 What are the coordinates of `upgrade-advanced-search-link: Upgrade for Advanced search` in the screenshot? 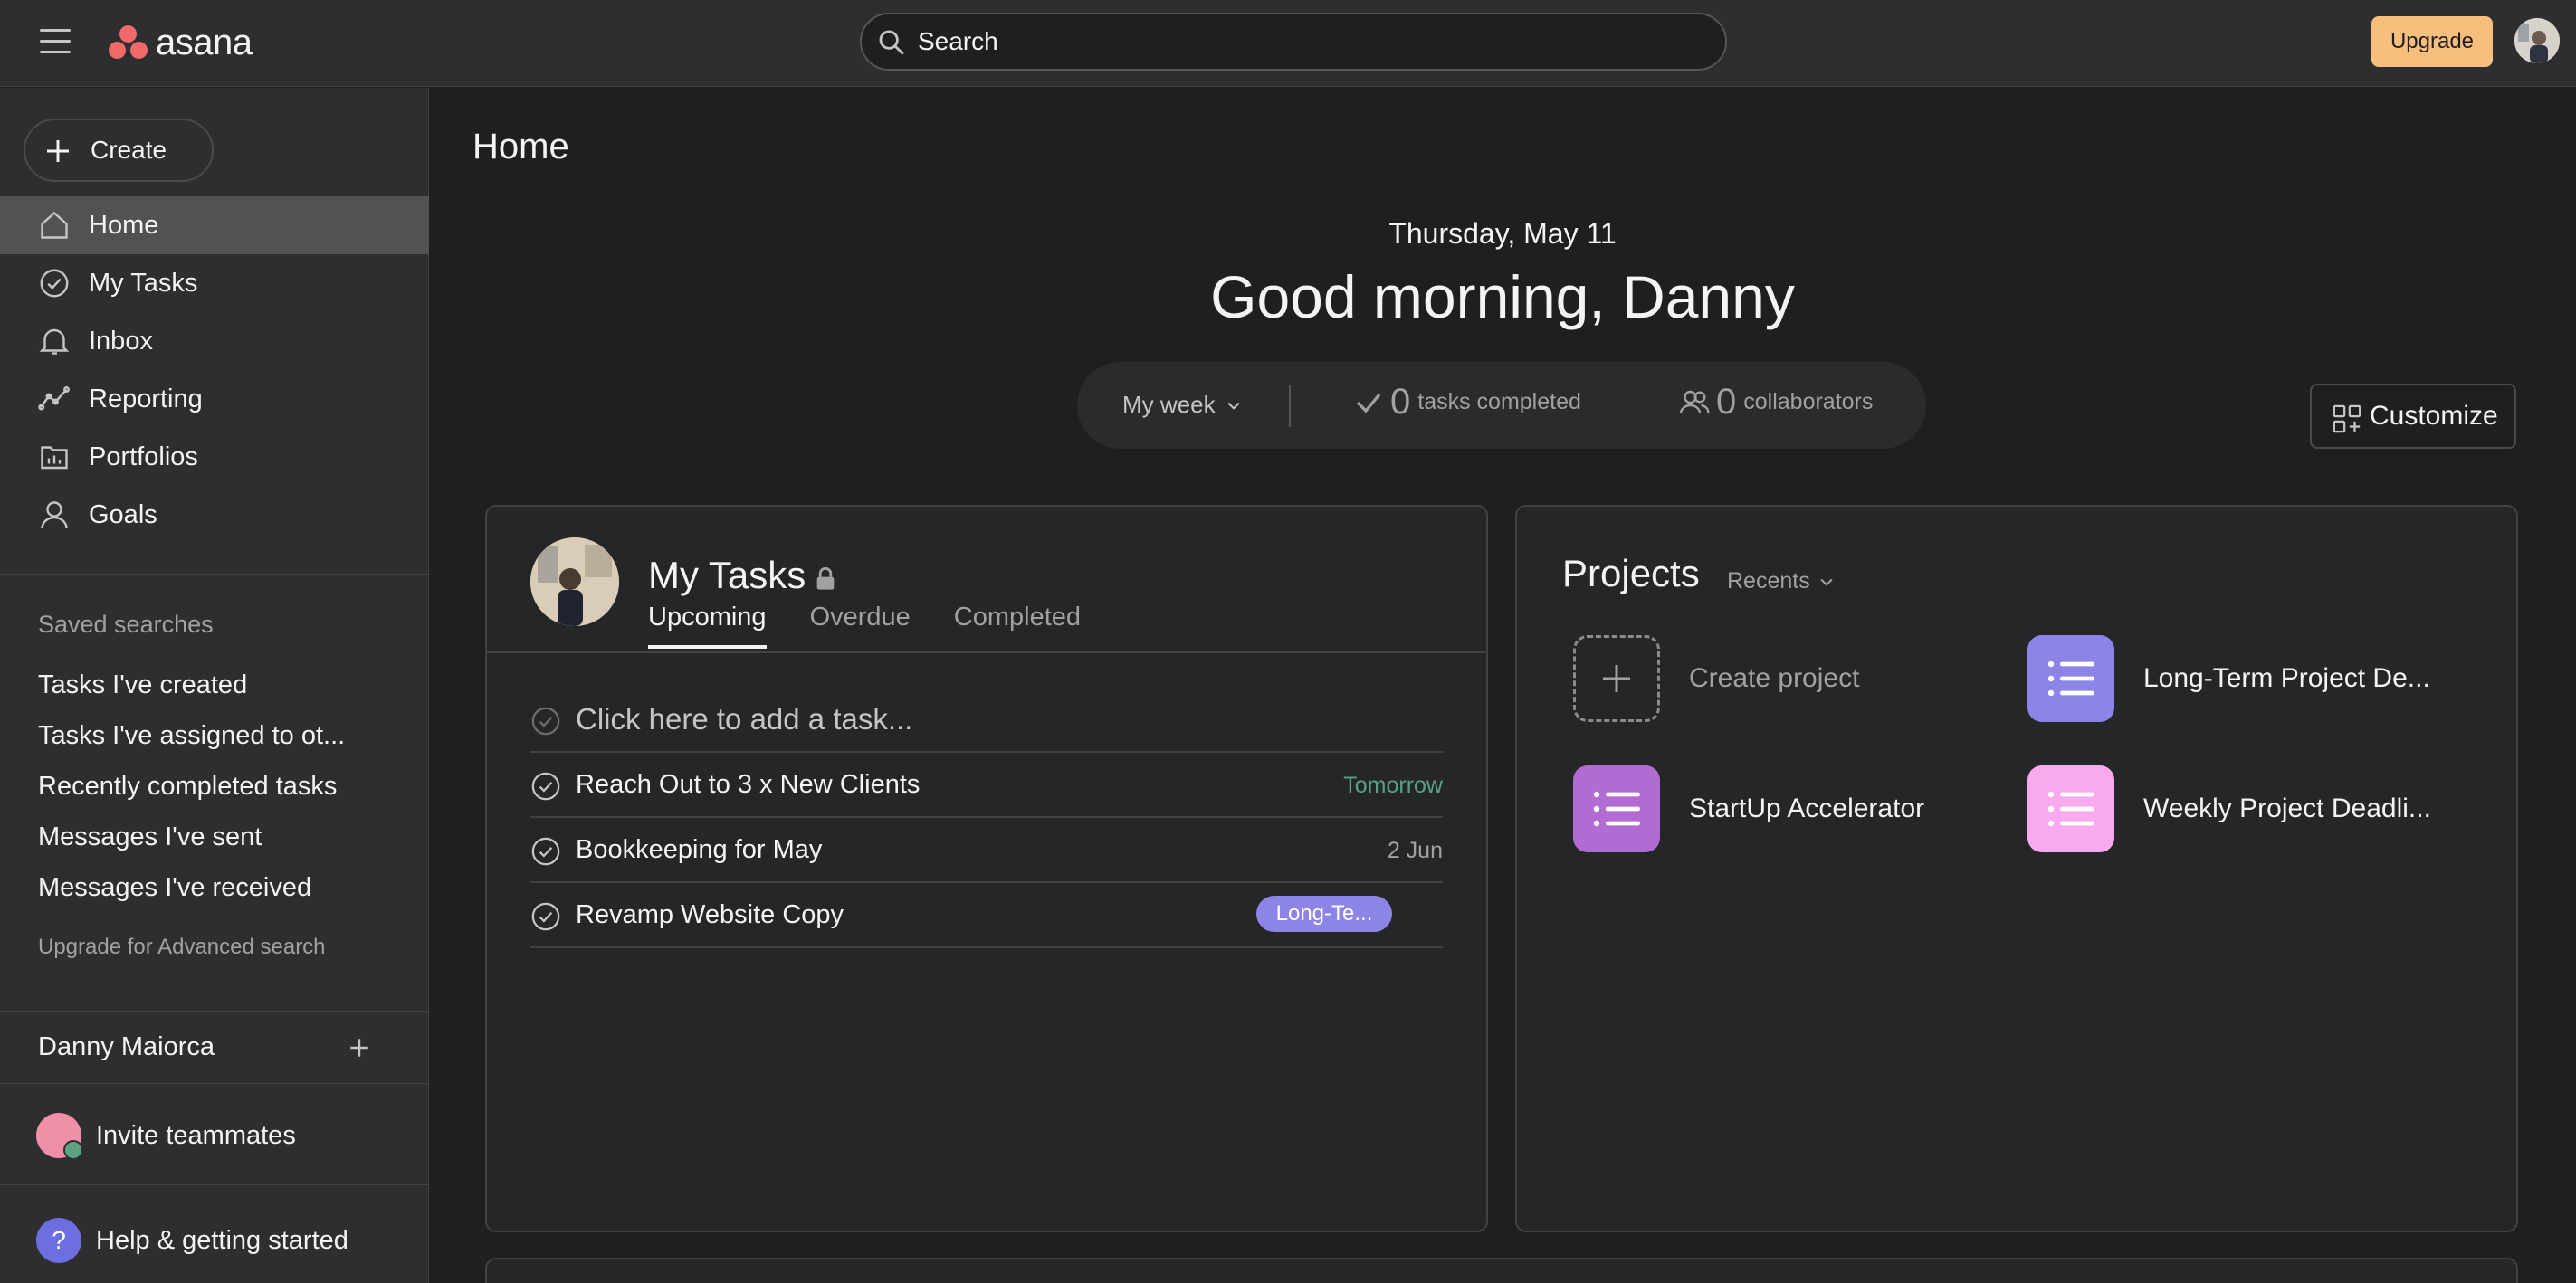 It's located at (182, 947).